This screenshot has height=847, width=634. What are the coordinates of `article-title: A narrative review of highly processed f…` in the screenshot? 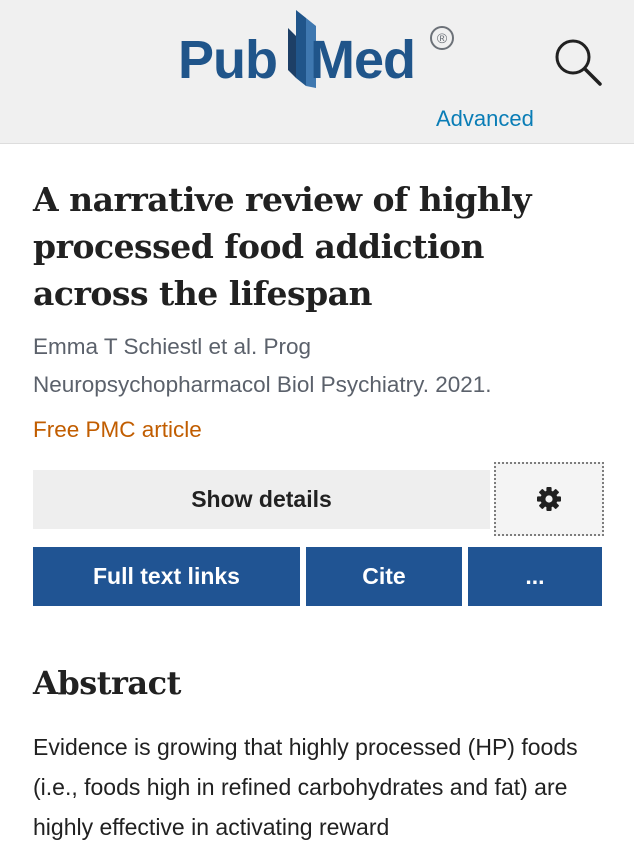 It's located at (282, 246).